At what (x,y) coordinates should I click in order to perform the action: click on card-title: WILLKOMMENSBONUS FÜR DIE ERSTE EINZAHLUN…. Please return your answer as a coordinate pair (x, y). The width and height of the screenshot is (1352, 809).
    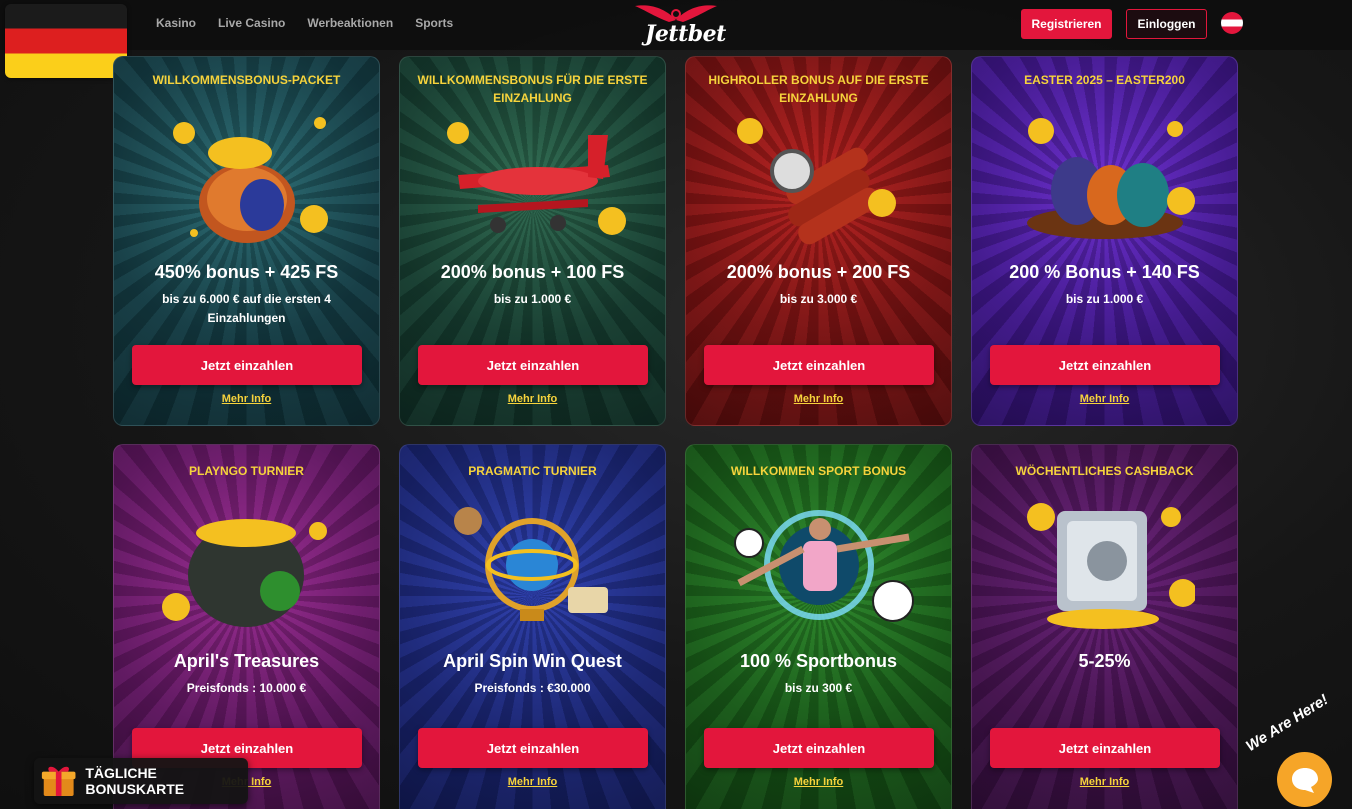
    Looking at the image, I should click on (532, 89).